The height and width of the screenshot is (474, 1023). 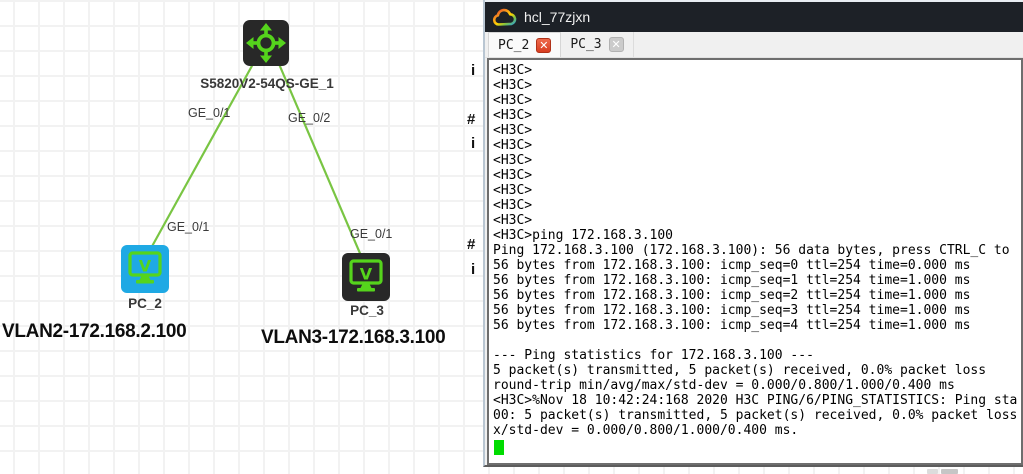 What do you see at coordinates (94, 331) in the screenshot?
I see `pc2-vlan-caption: VLAN2-172.168.2.100` at bounding box center [94, 331].